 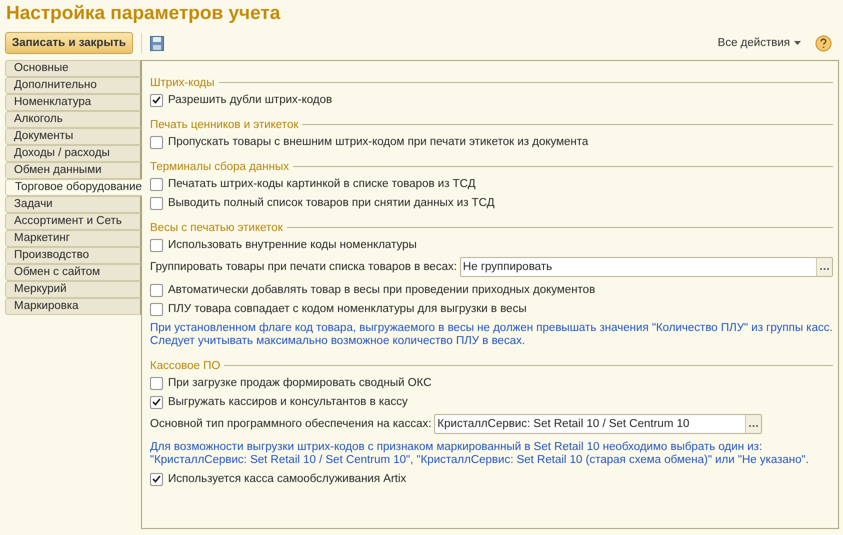 I want to click on all-actions-menu: Все действия, so click(x=759, y=43).